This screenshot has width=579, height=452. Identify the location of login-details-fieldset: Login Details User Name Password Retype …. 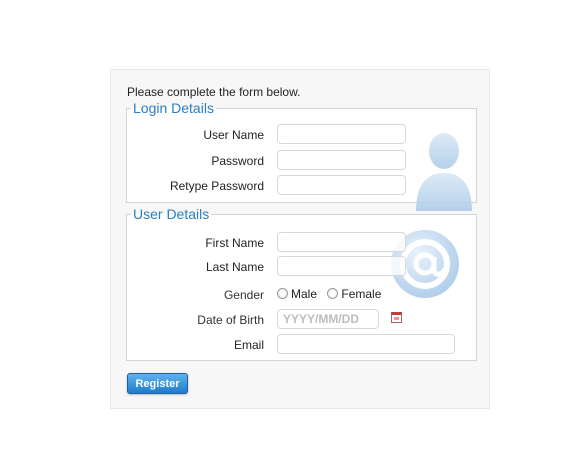
(301, 155).